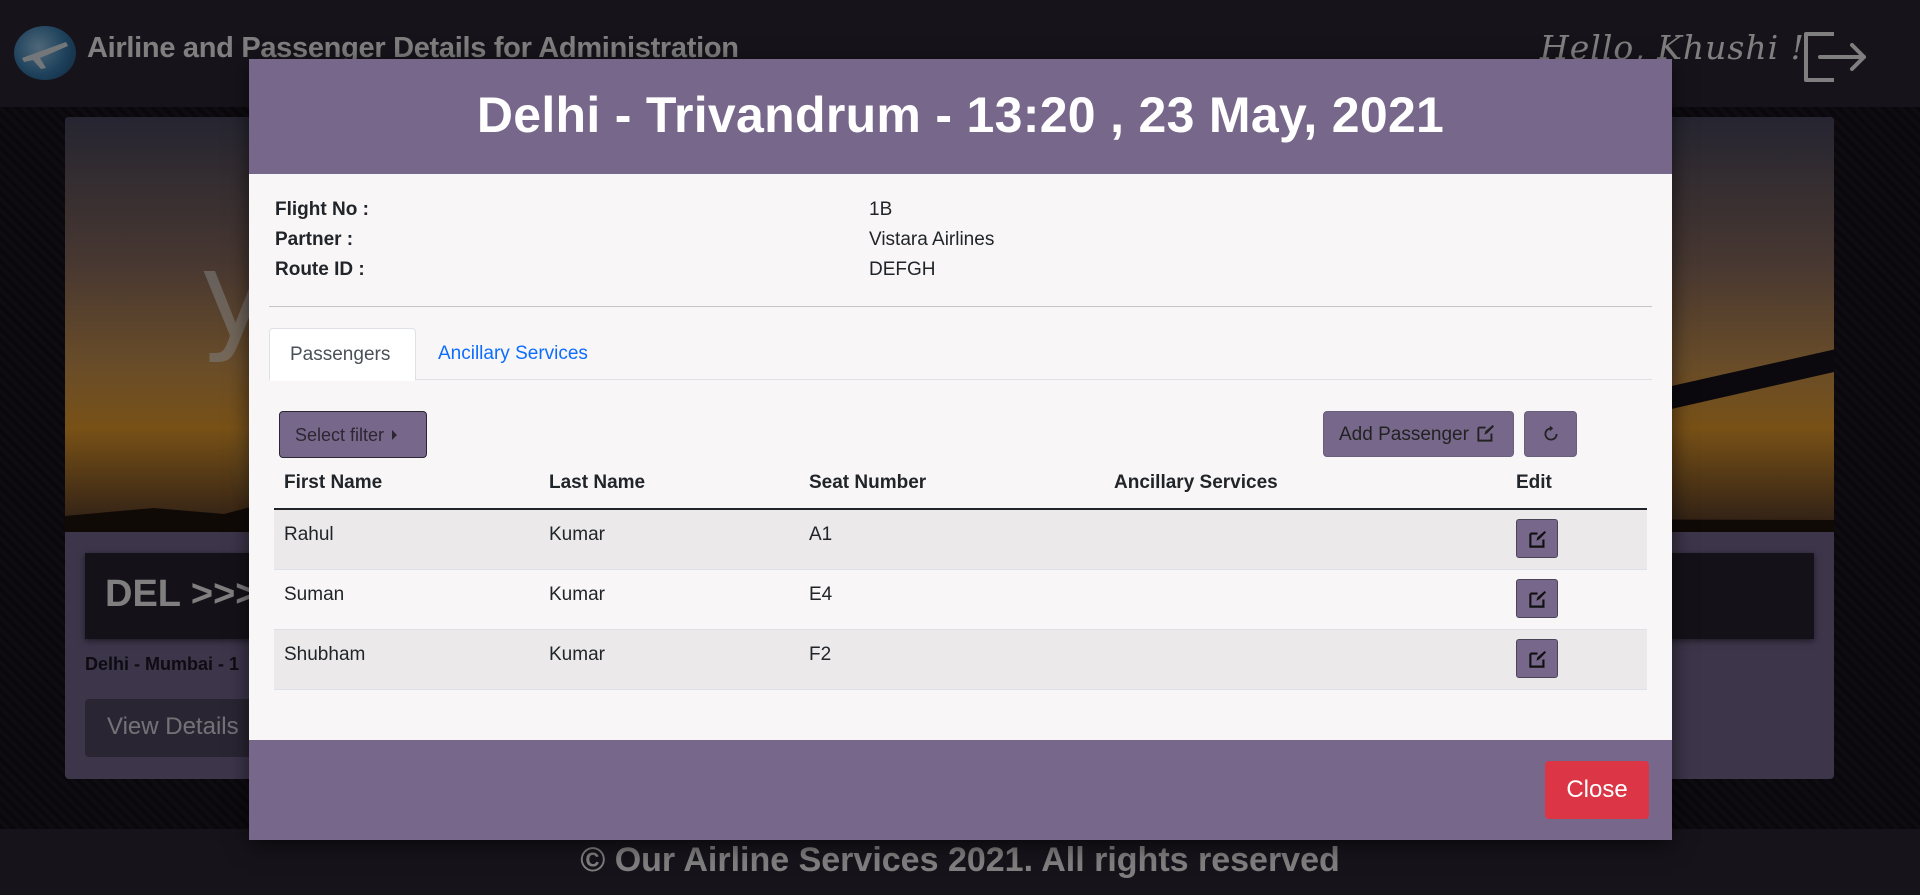 The image size is (1920, 895). What do you see at coordinates (960, 274) in the screenshot?
I see `info-row-route-id: Route ID : DEFGH` at bounding box center [960, 274].